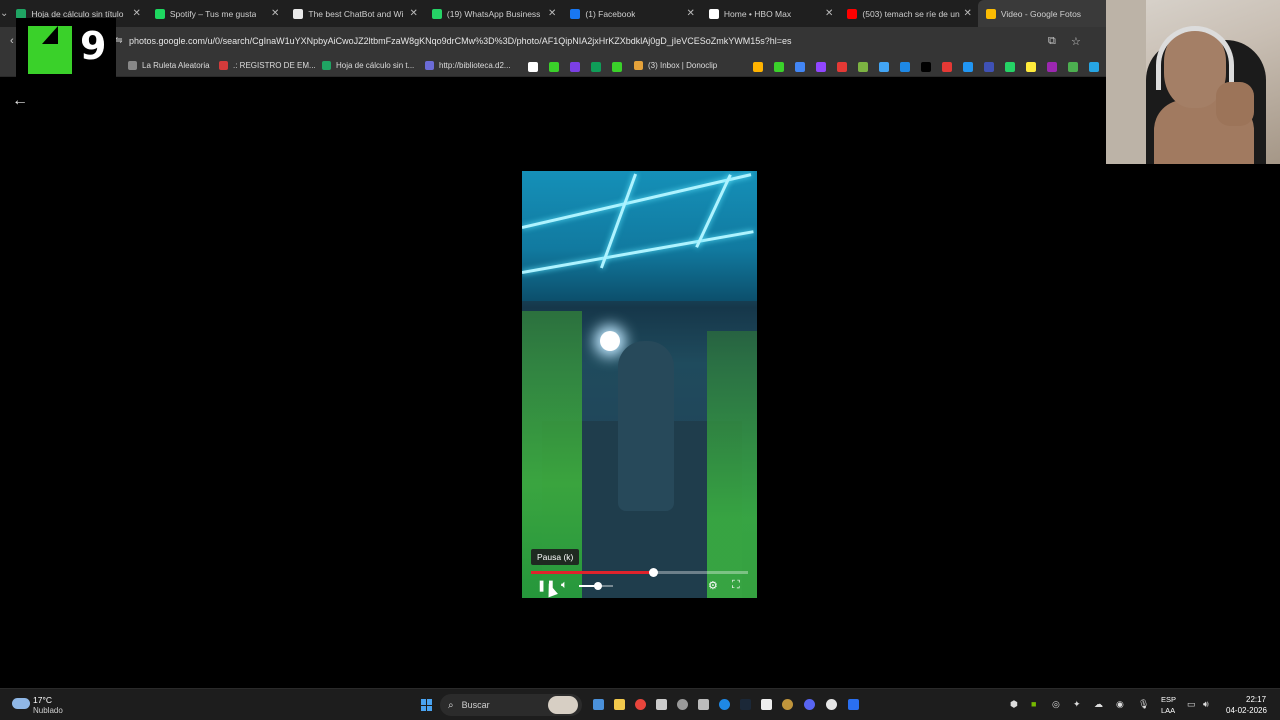  Describe the element at coordinates (213, 13) in the screenshot. I see `tab-title: Spotify – Tus me gusta` at that location.